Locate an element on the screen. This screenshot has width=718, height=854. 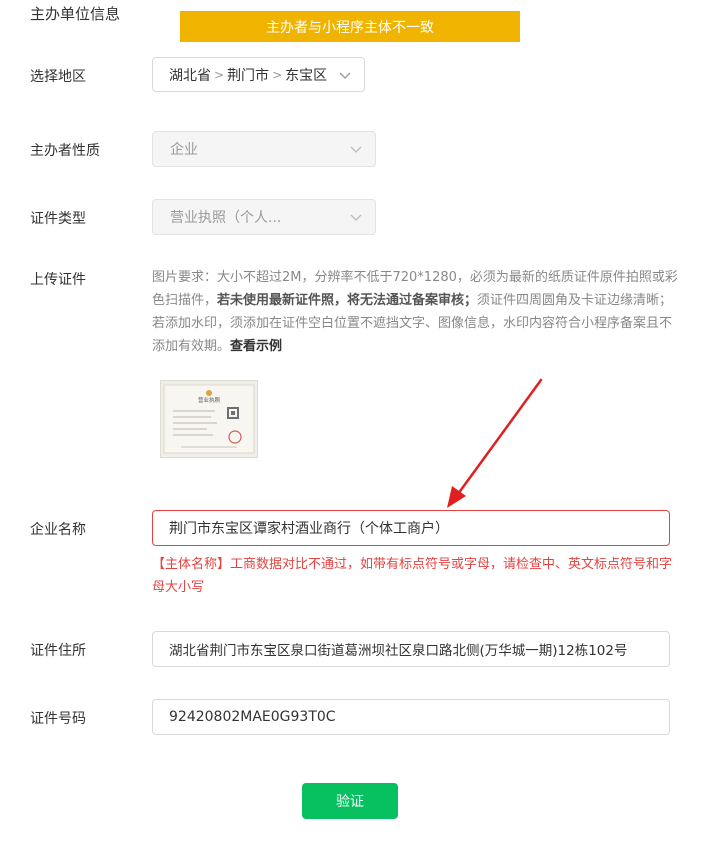
nature-label: 主办者性质 is located at coordinates (65, 151).